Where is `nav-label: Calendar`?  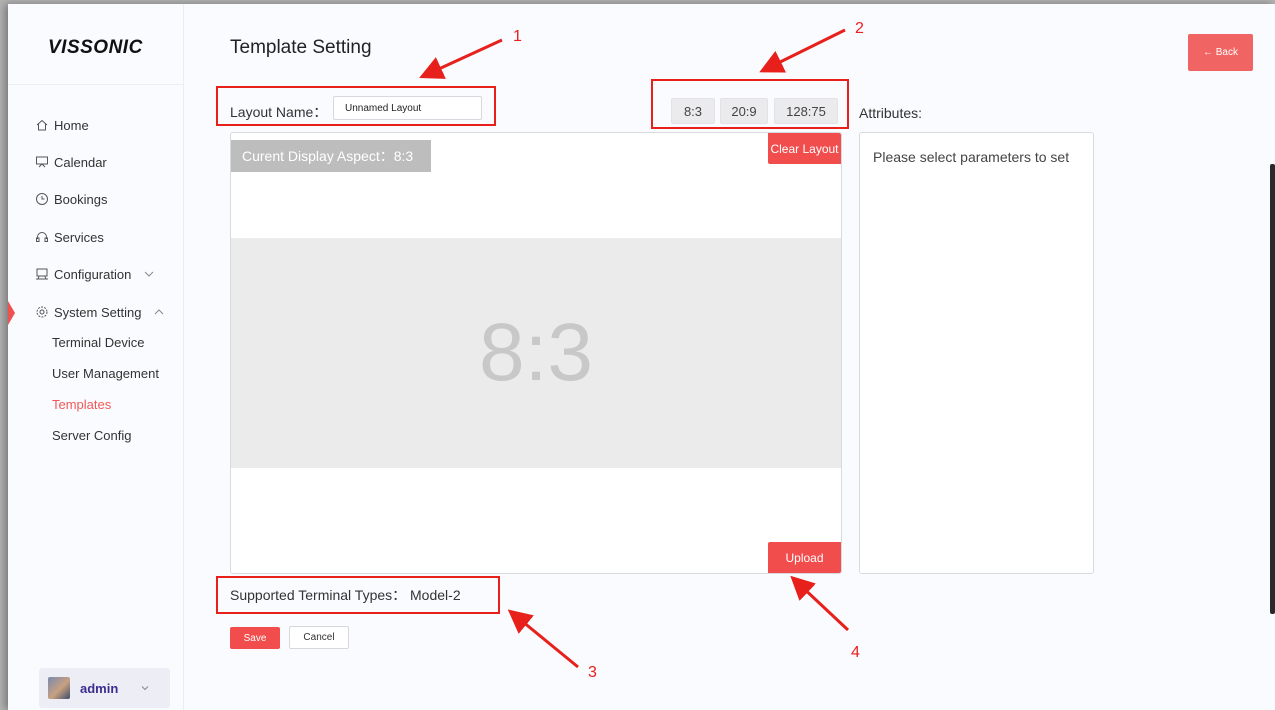
nav-label: Calendar is located at coordinates (80, 162).